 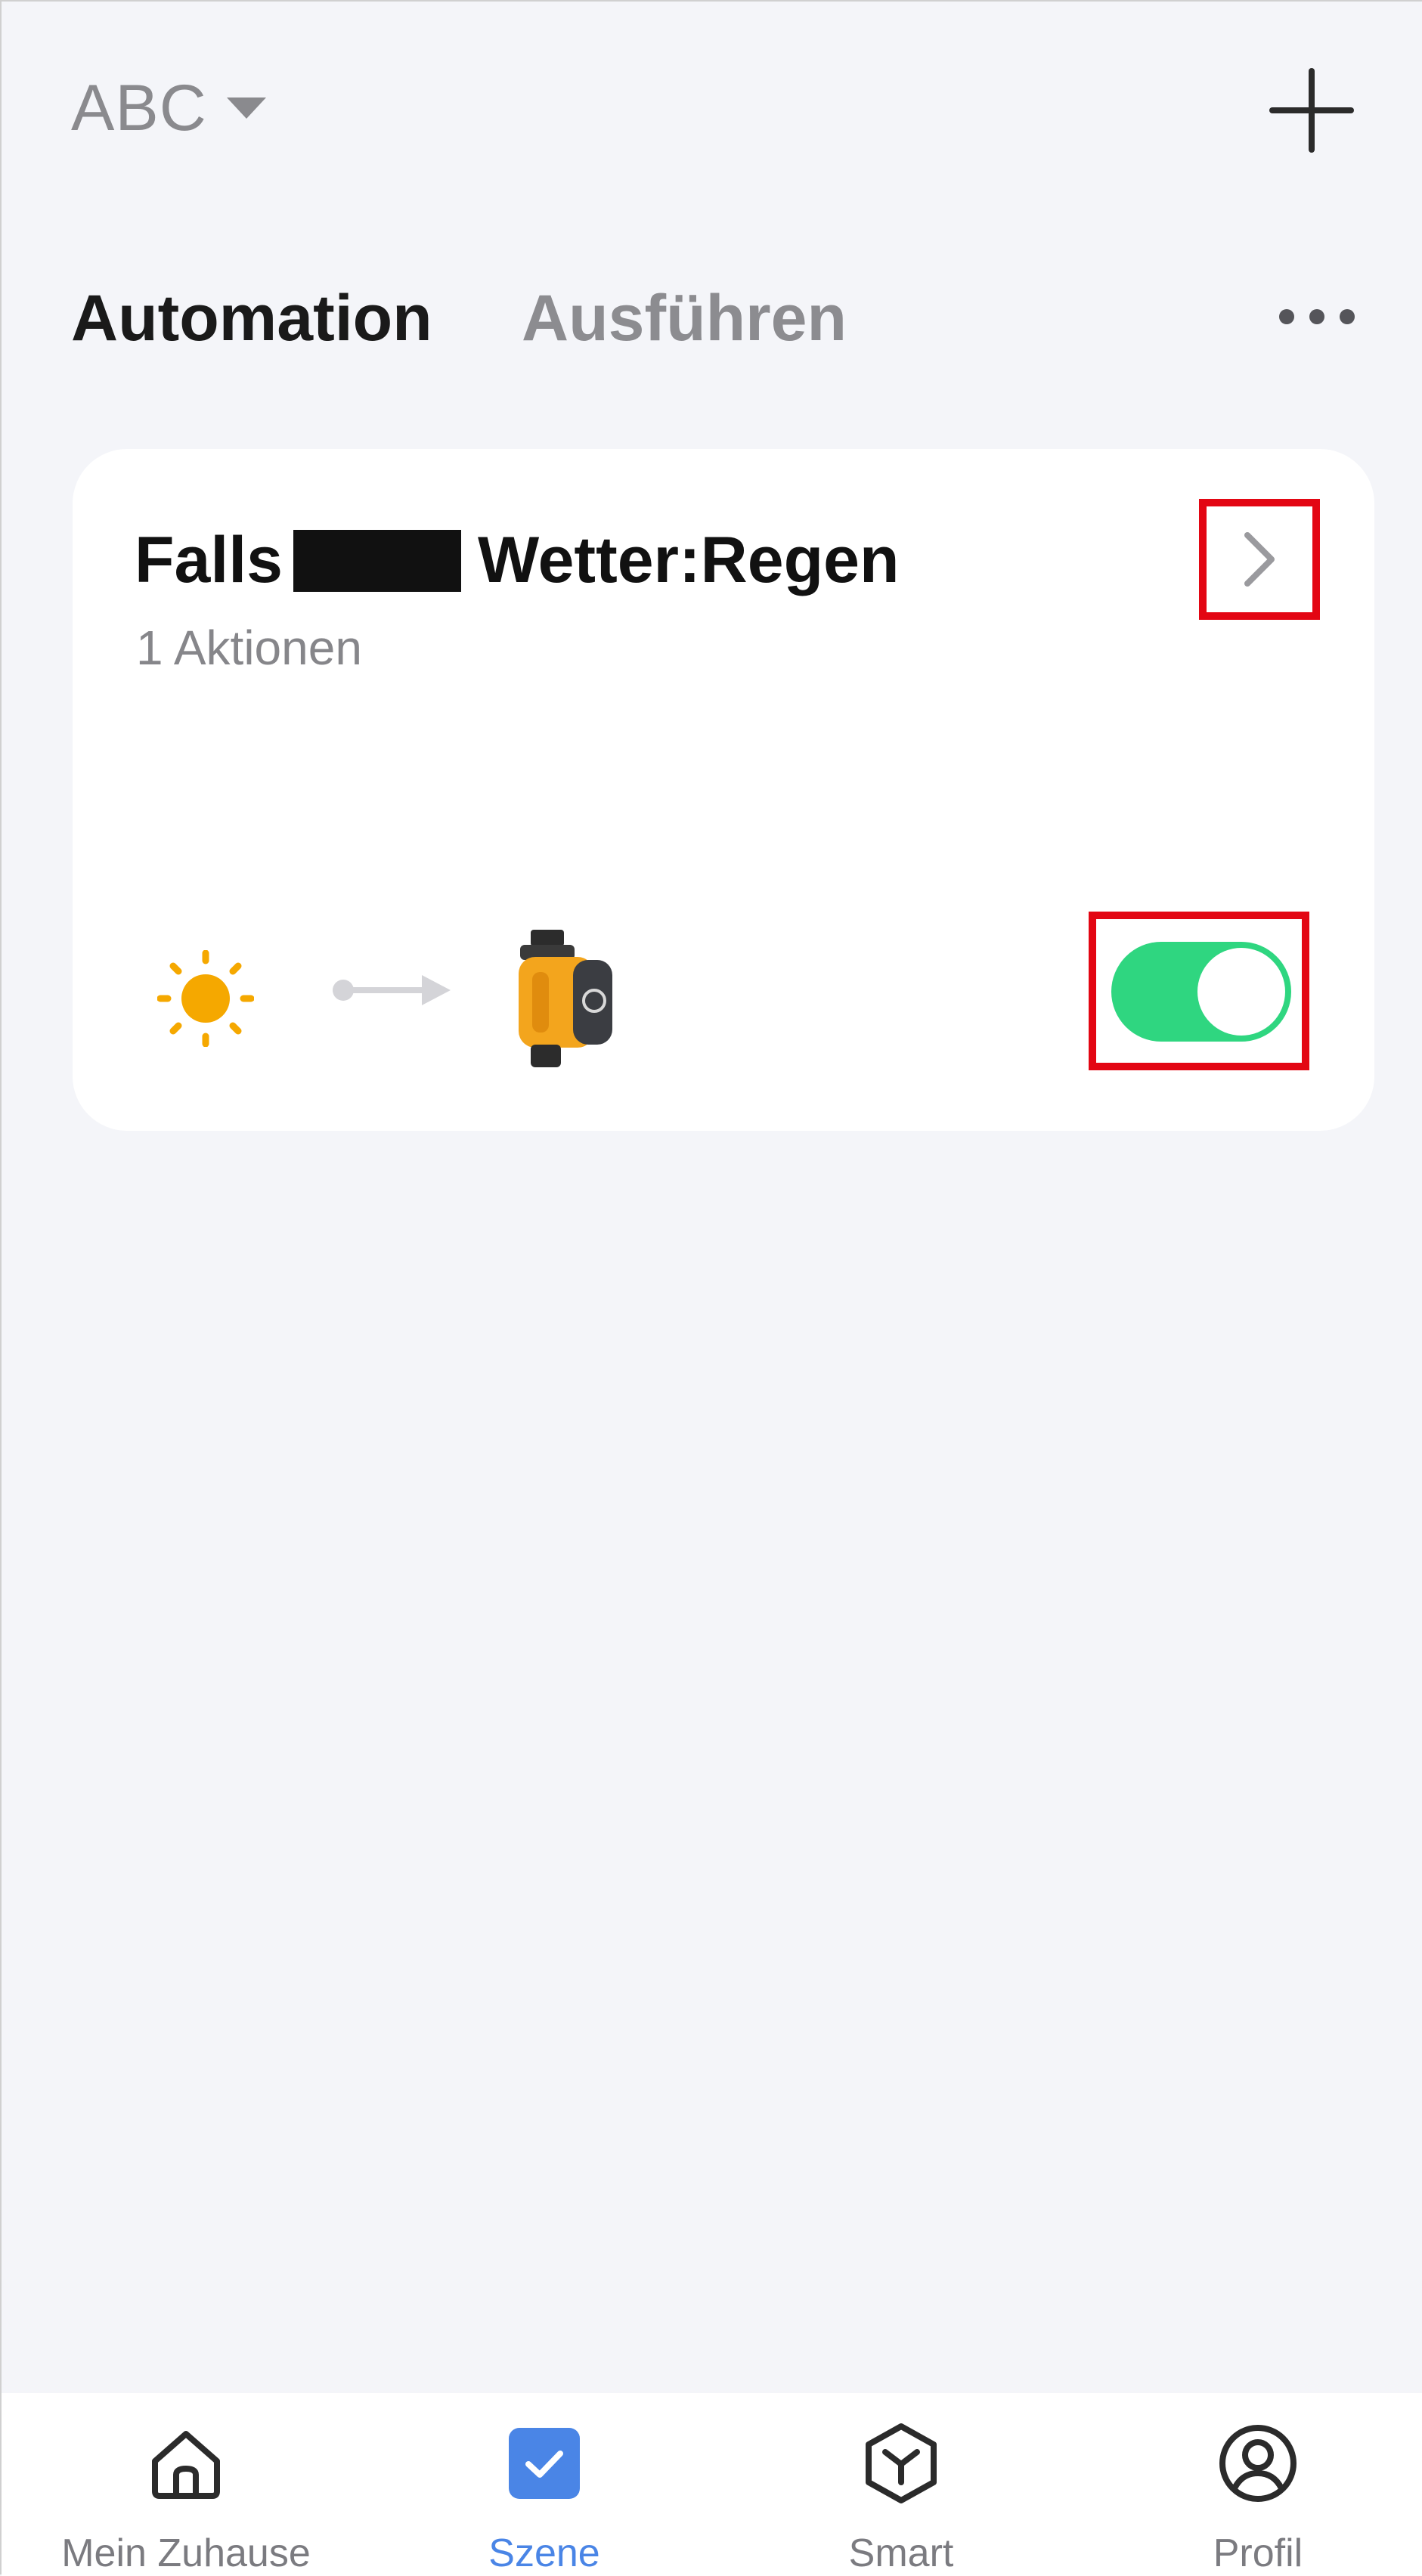 I want to click on scene-check-icon, so click(x=544, y=2463).